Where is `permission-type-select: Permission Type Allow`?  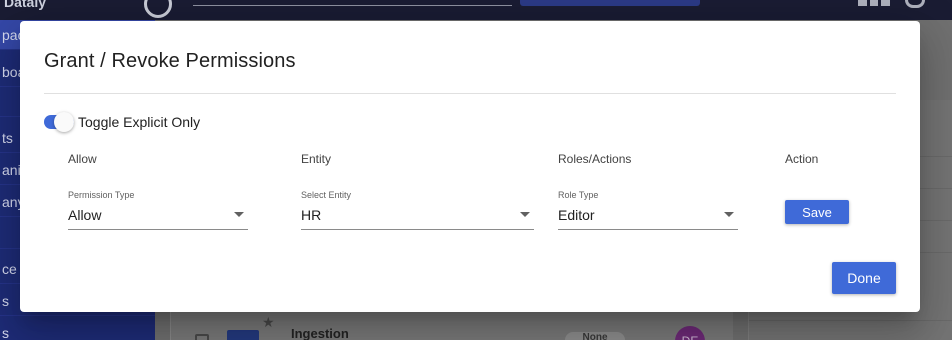 permission-type-select: Permission Type Allow is located at coordinates (158, 209).